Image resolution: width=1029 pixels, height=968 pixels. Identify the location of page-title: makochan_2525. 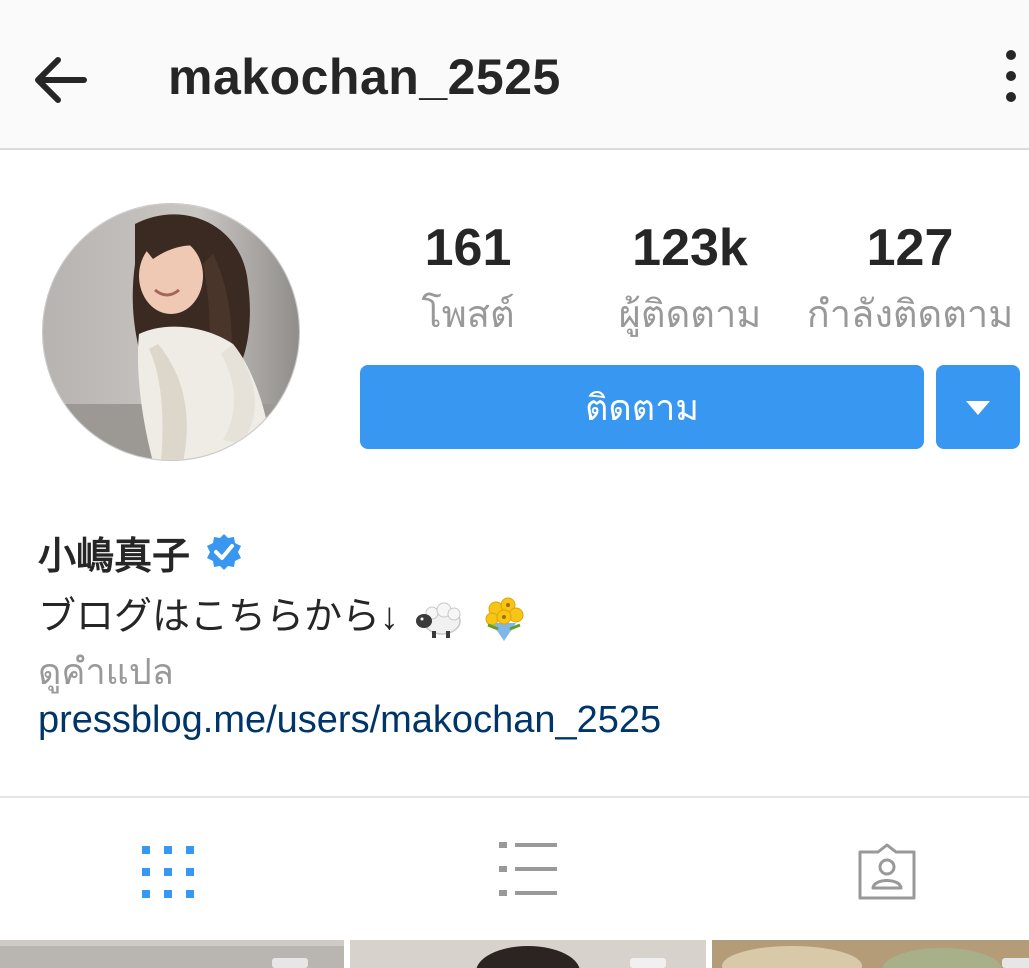
(364, 77).